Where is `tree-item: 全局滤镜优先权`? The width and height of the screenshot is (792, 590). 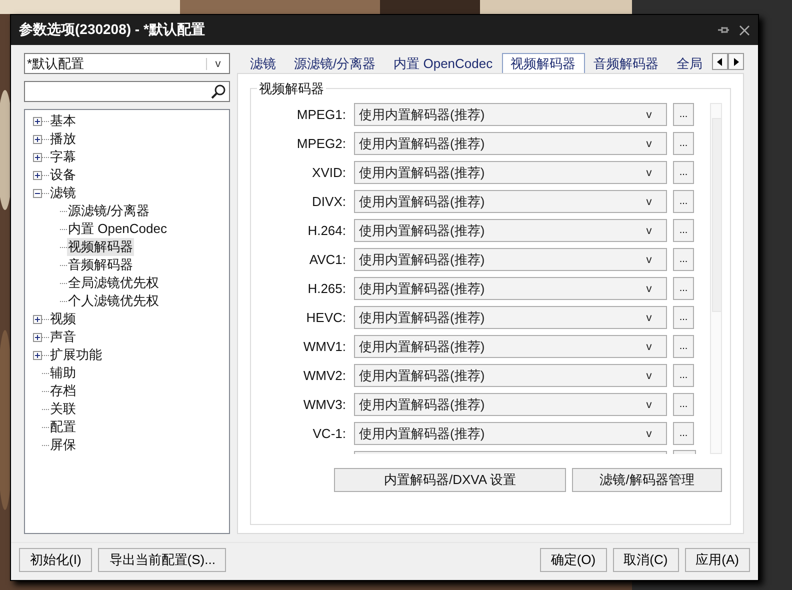 tree-item: 全局滤镜优先权 is located at coordinates (113, 283).